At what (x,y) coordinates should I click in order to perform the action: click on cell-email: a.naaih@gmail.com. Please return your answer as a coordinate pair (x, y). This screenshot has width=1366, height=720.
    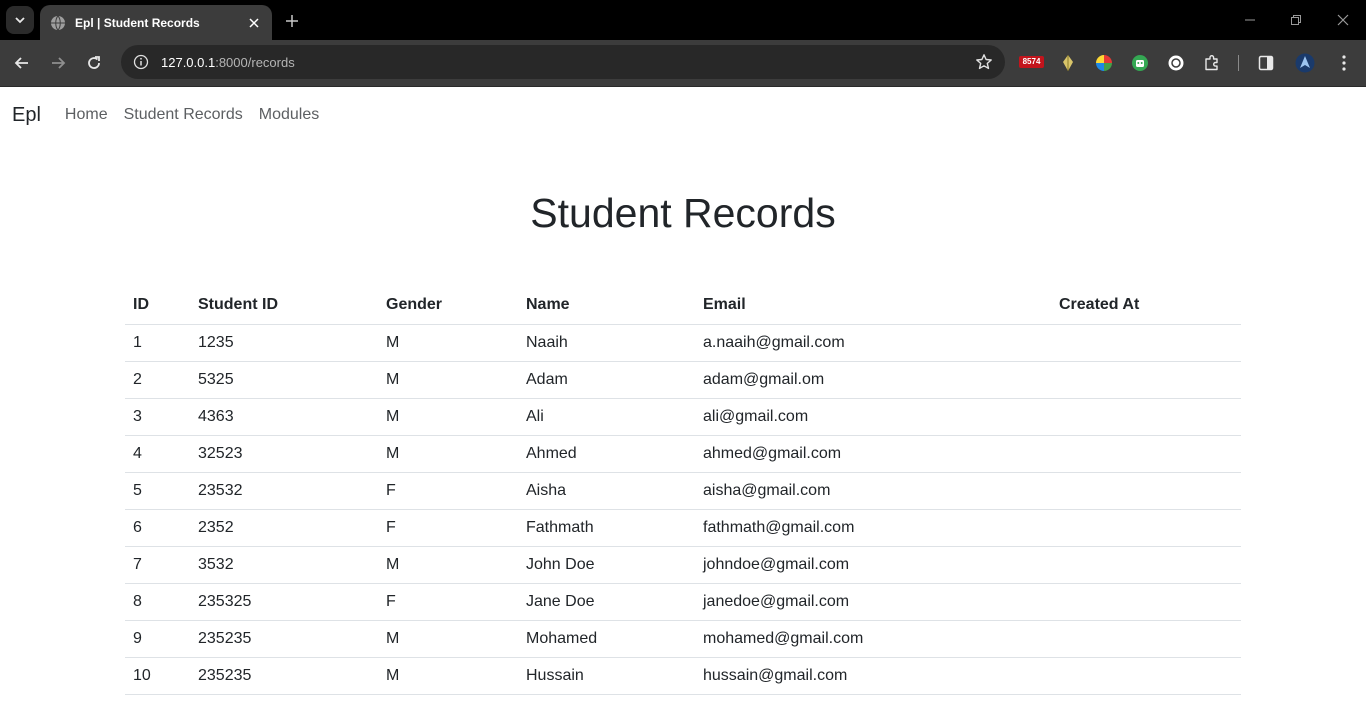
    Looking at the image, I should click on (873, 343).